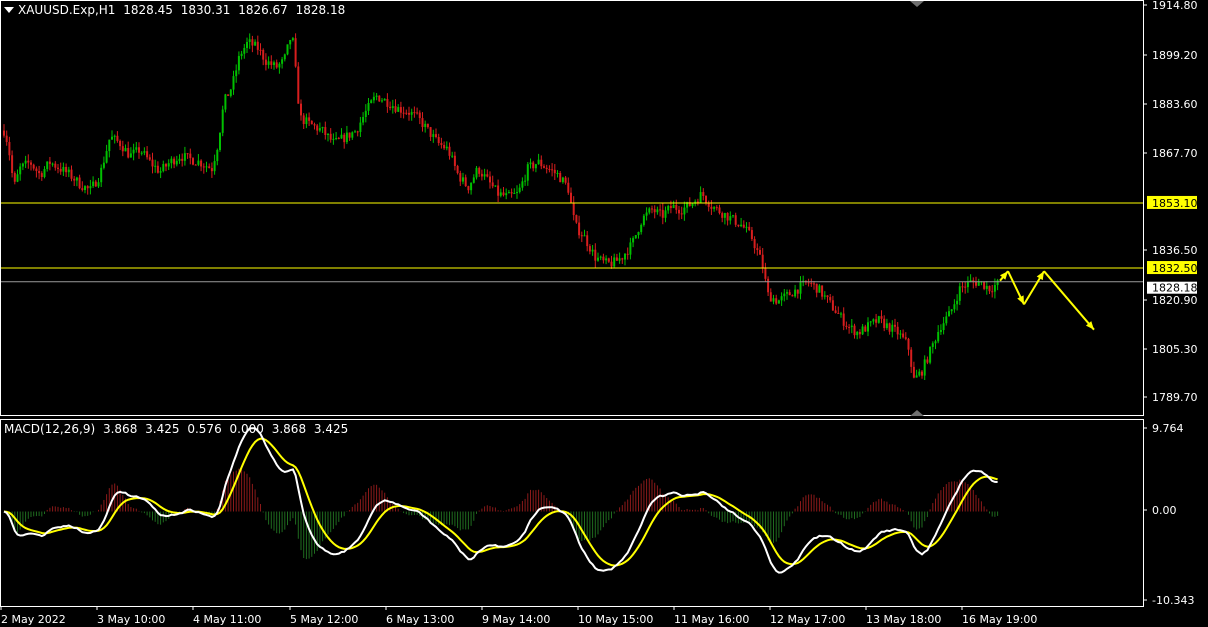 This screenshot has width=1208, height=627. Describe the element at coordinates (711, 619) in the screenshot. I see `time-label: 11 May 16:00` at that location.